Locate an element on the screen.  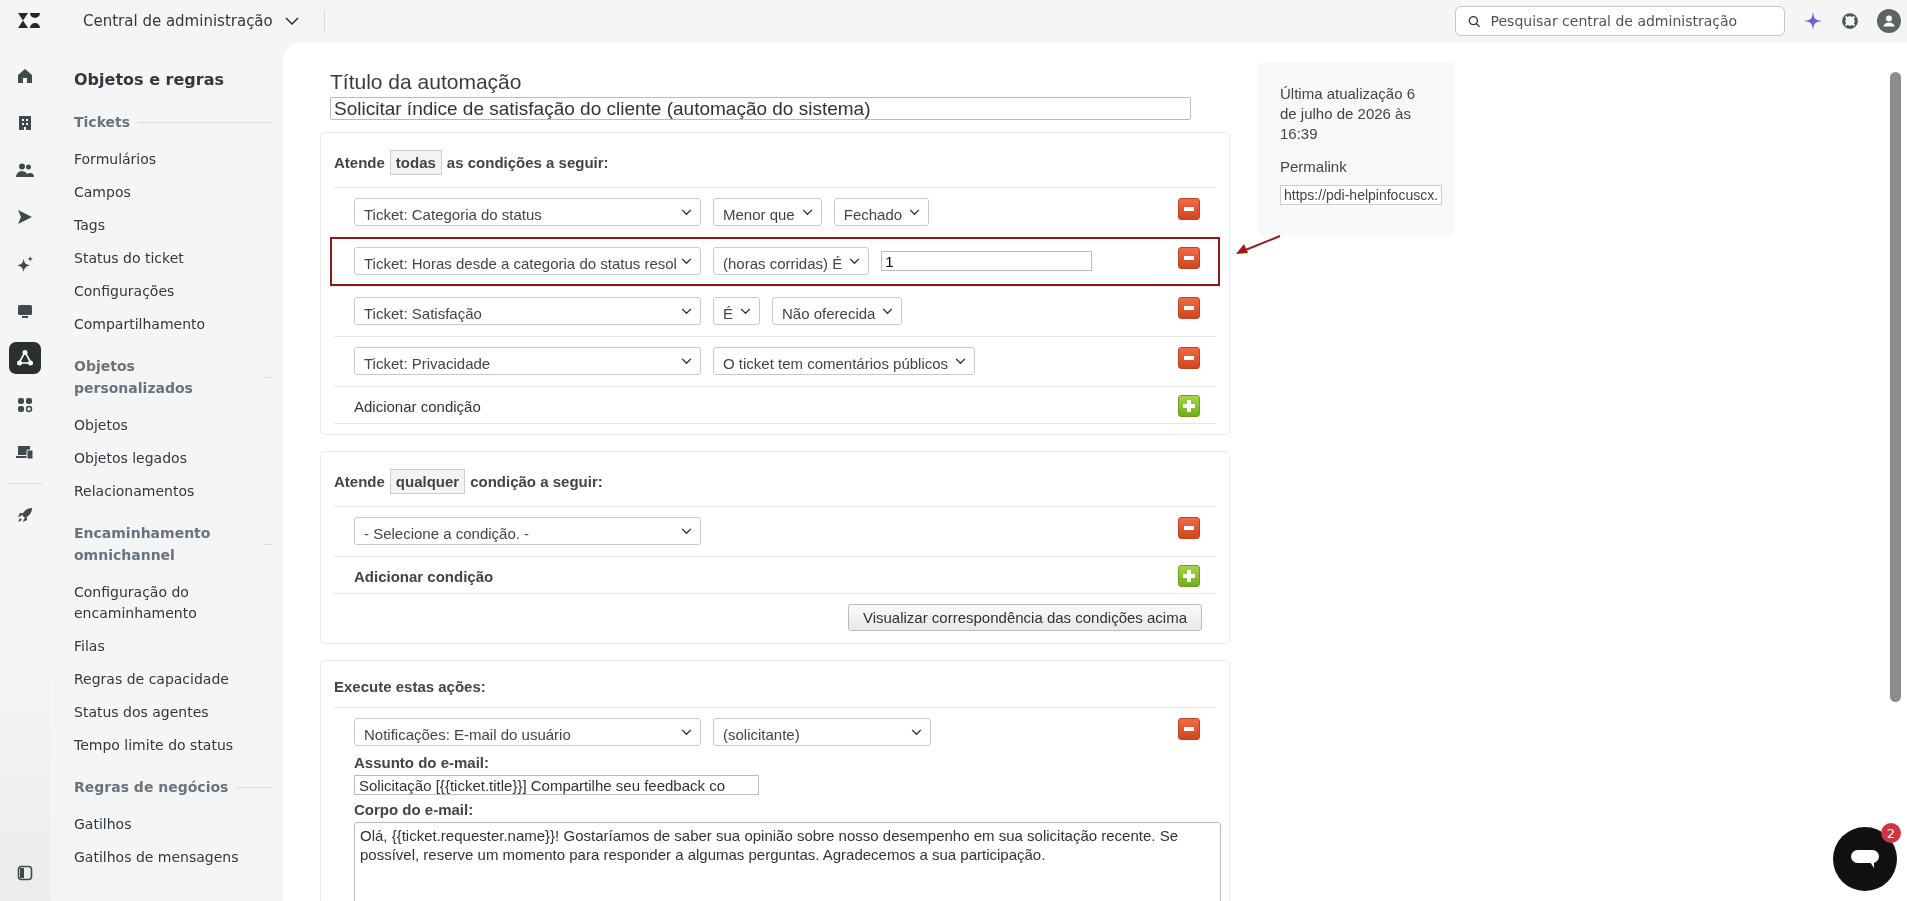
condition-label: as condições a seguir: is located at coordinates (527, 162).